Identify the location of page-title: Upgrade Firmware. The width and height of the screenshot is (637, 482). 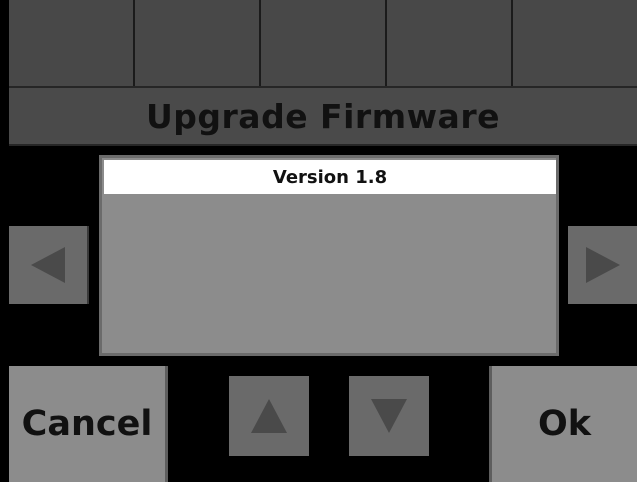
(322, 116).